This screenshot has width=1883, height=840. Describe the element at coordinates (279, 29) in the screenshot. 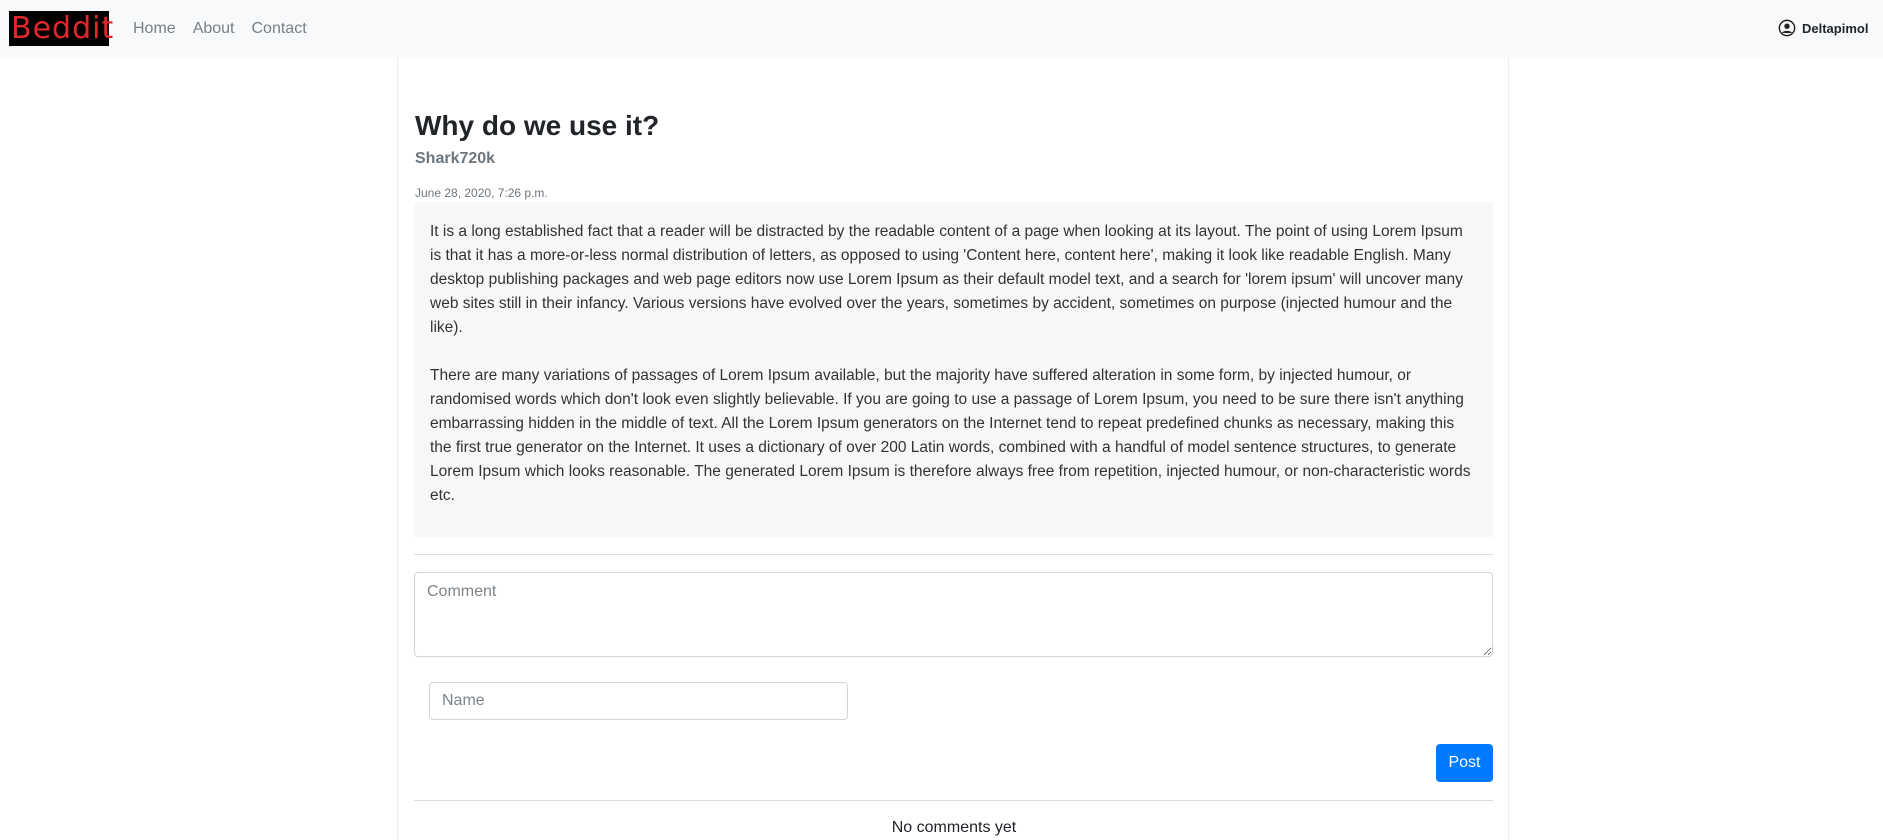

I see `nav-link-contact: Contact` at that location.